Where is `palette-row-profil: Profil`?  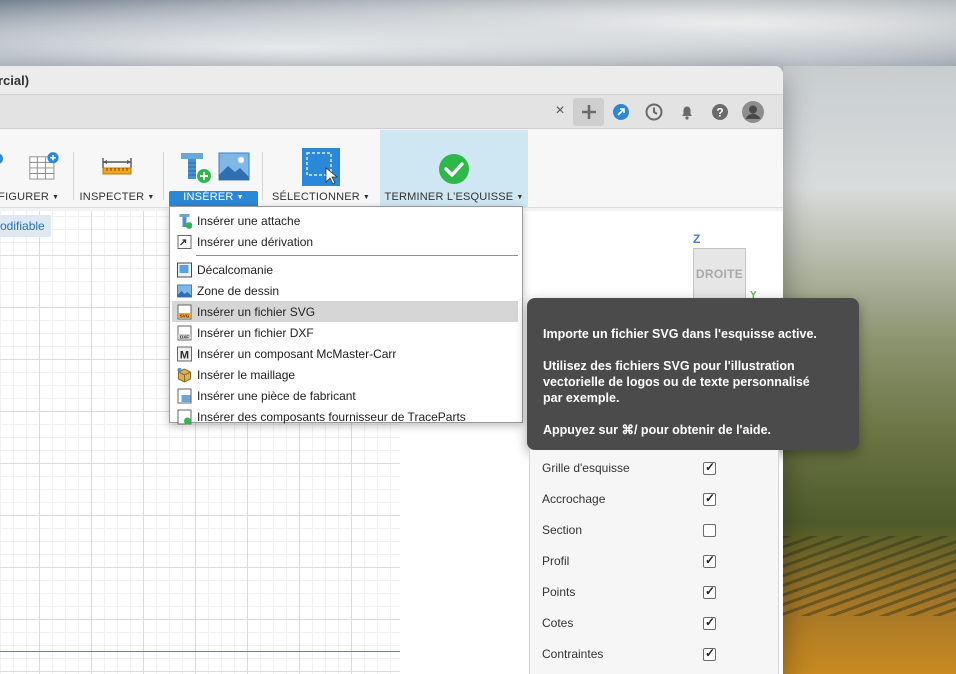
palette-row-profil: Profil is located at coordinates (652, 561).